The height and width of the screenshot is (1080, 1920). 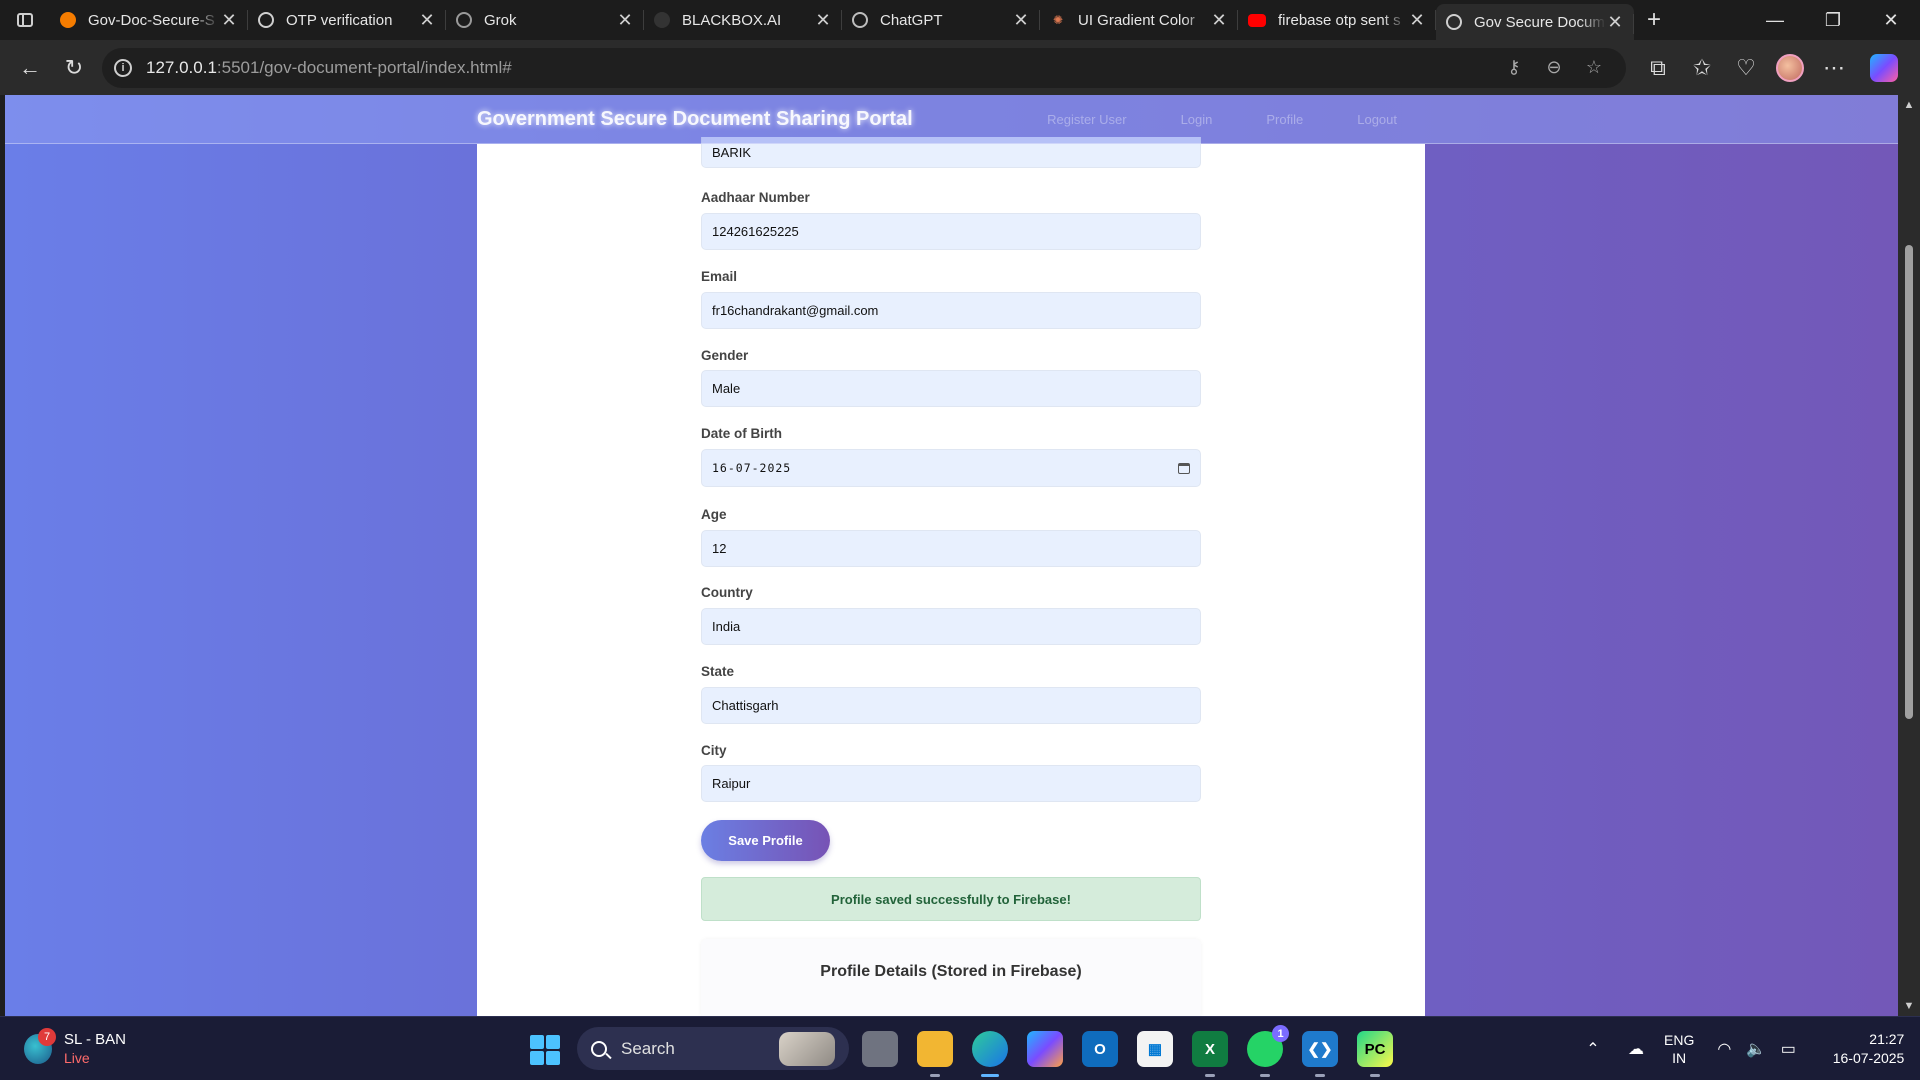 I want to click on more-options-icon: ⋯, so click(x=1834, y=68).